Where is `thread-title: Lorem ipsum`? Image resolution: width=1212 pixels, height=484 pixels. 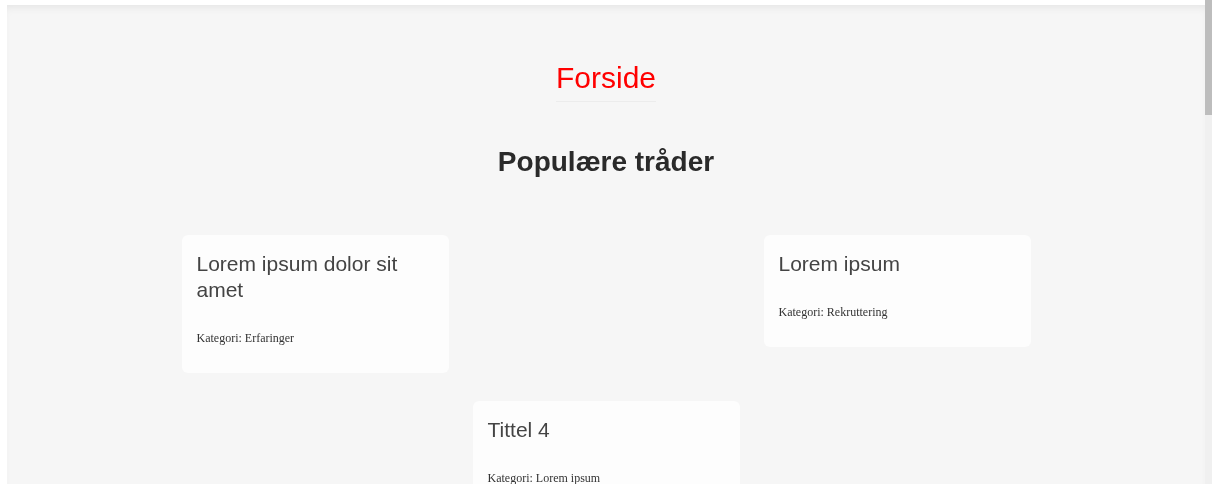
thread-title: Lorem ipsum is located at coordinates (897, 264).